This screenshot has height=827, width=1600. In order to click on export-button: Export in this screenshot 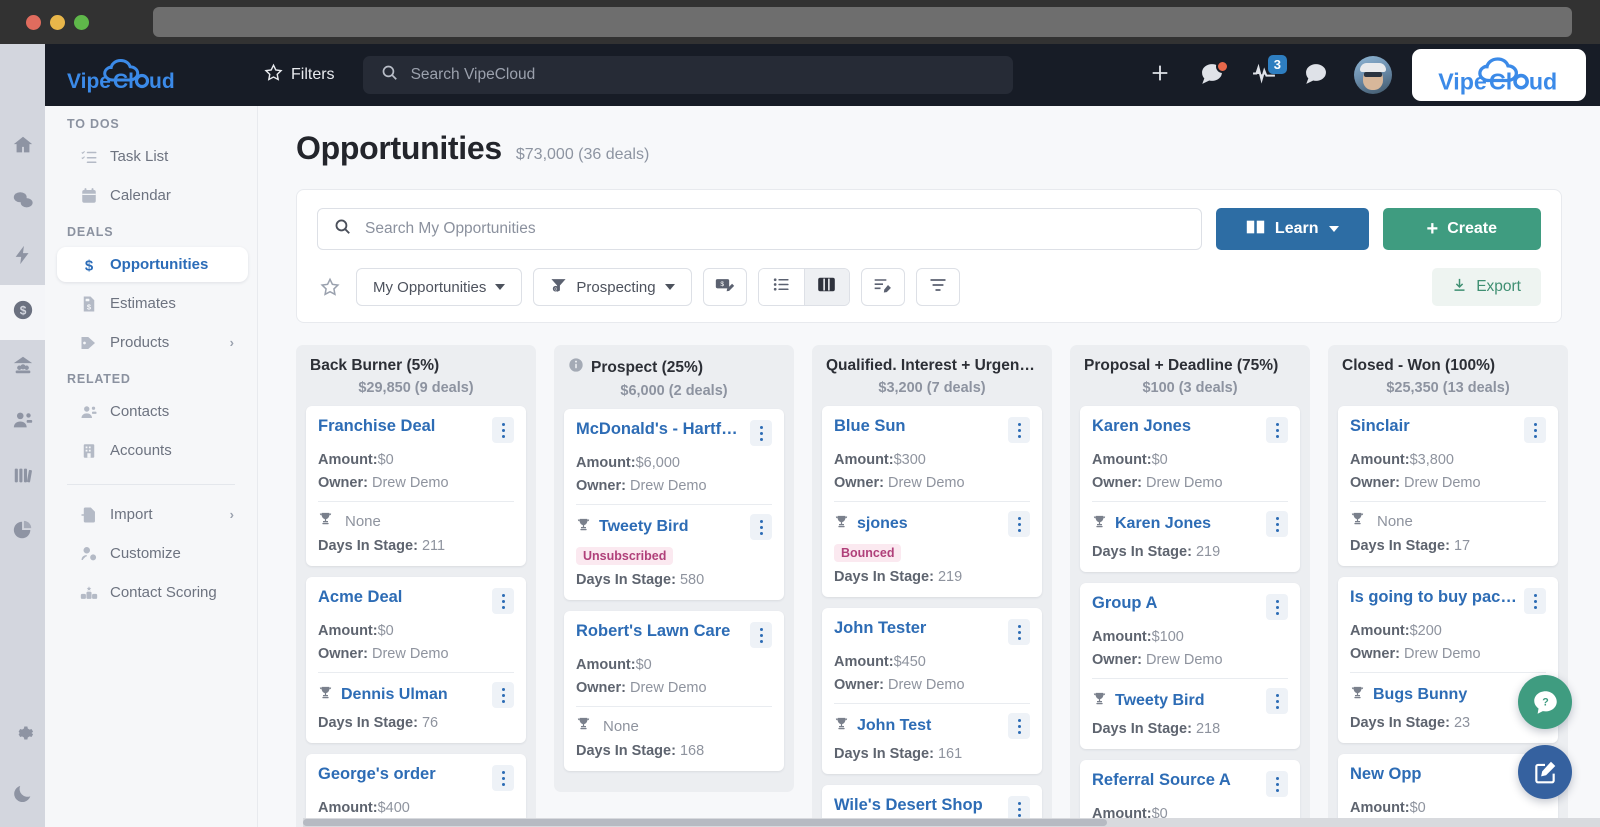, I will do `click(1486, 287)`.